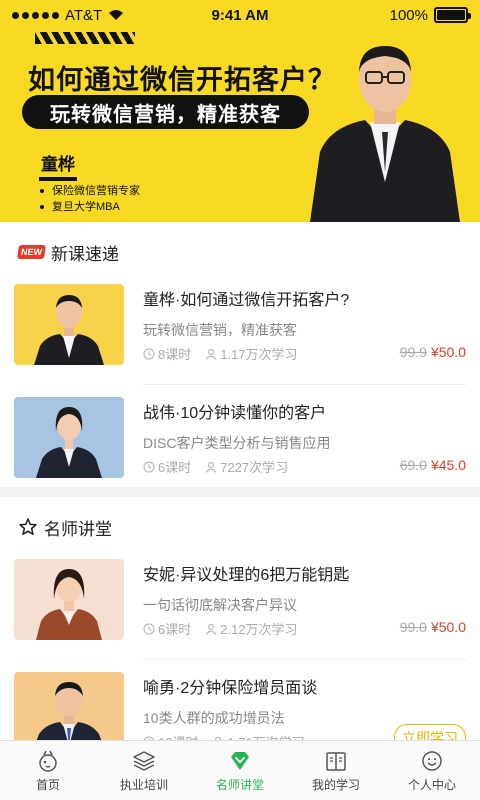 The image size is (480, 800). I want to click on lesson-count: 8课时, so click(175, 354).